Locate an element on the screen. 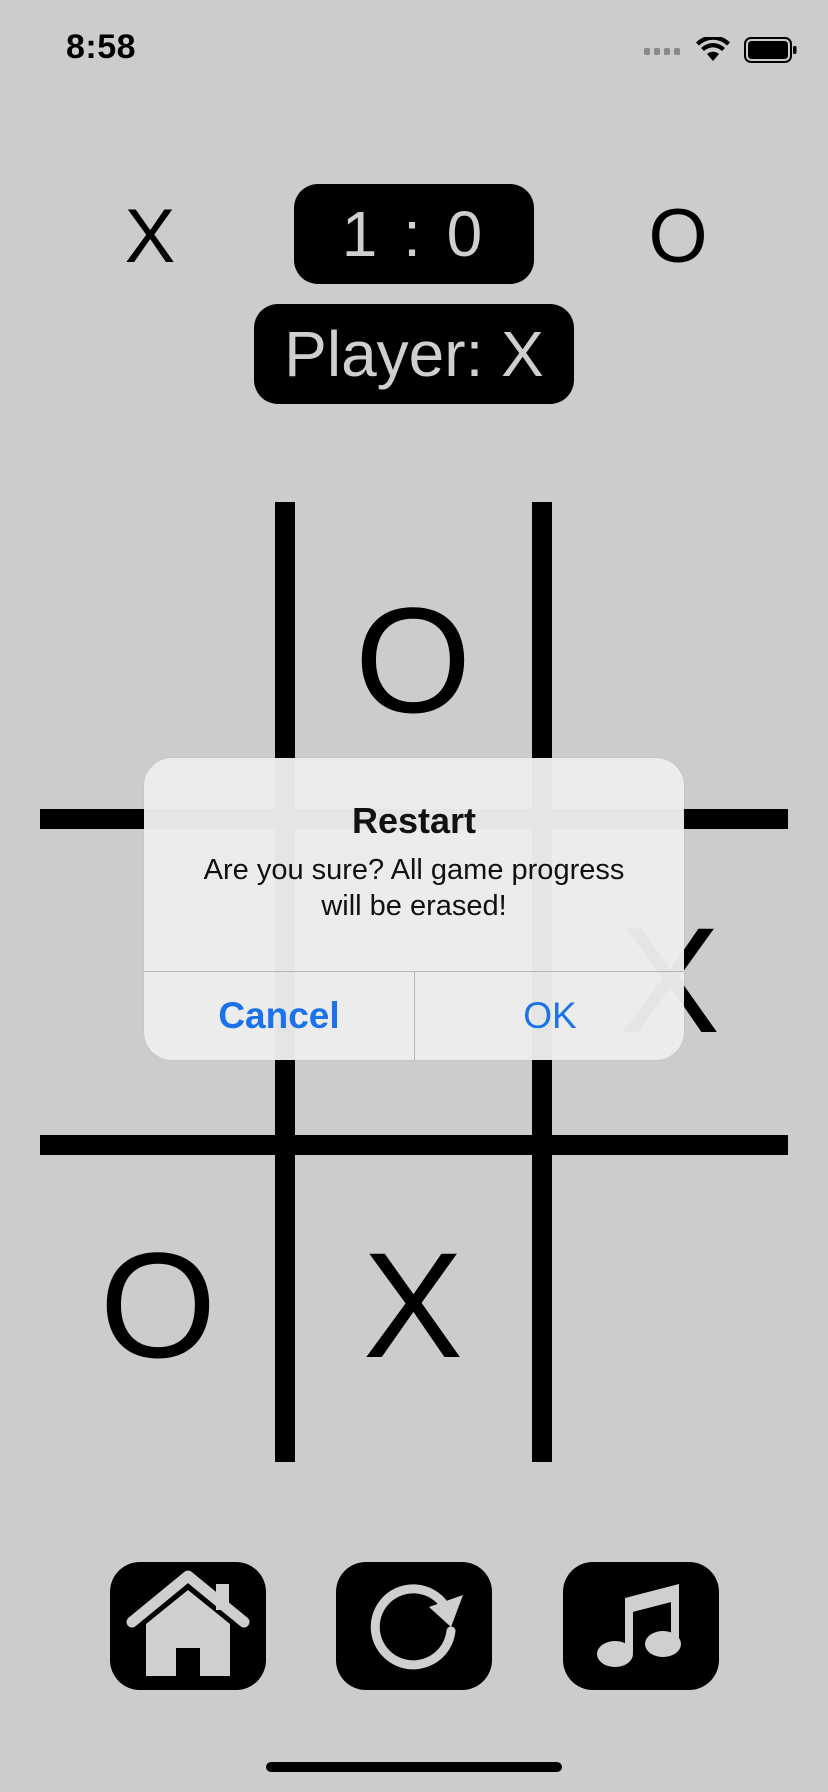 The image size is (828, 1792). board-cell-7: O is located at coordinates (158, 1305).